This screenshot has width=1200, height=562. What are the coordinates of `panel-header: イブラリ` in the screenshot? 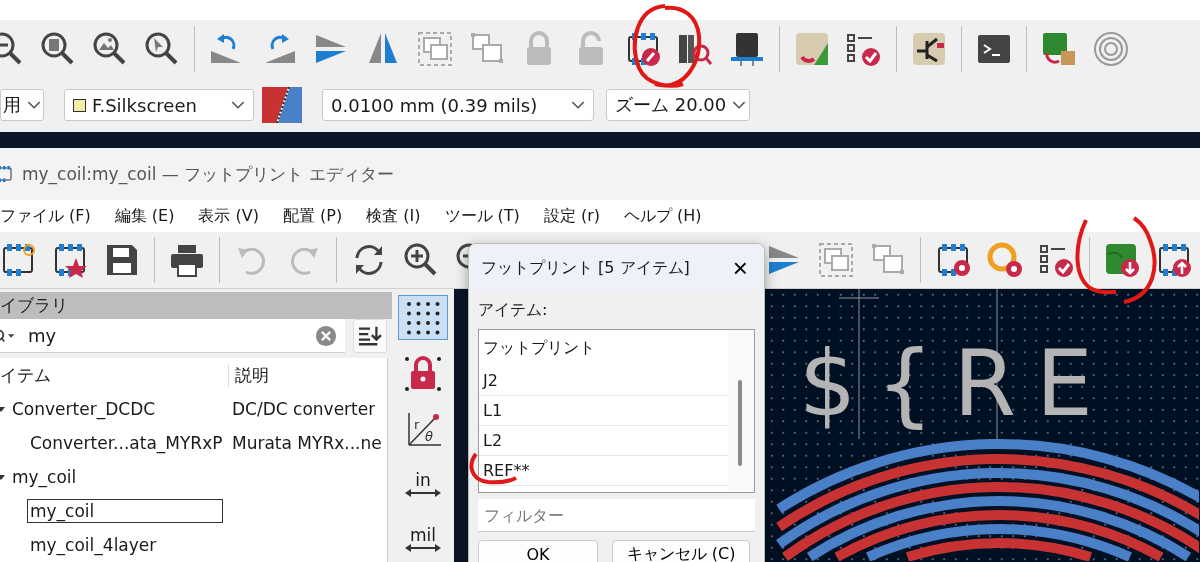 It's located at (196, 305).